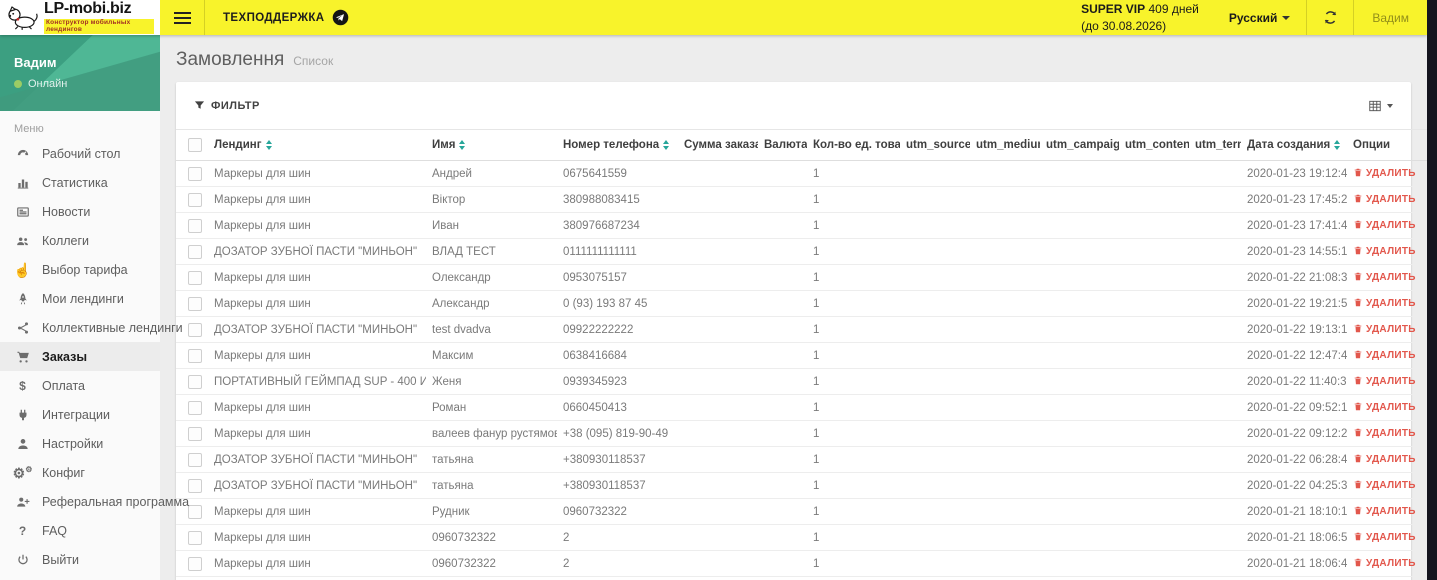  I want to click on sidebar-item-settings: Настройки, so click(80, 443).